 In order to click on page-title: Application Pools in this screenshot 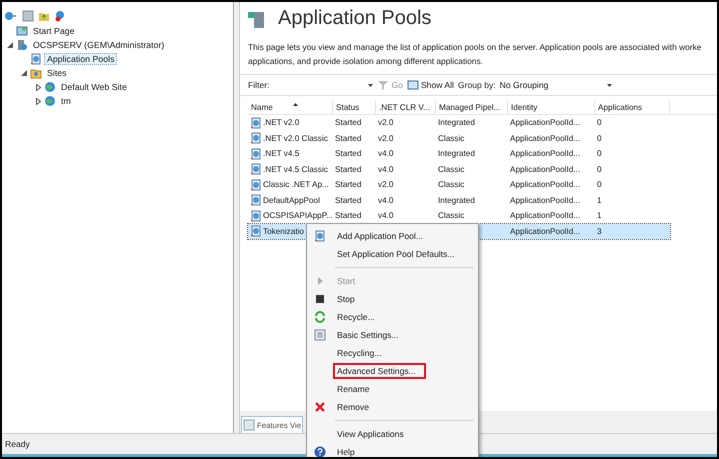, I will do `click(355, 18)`.